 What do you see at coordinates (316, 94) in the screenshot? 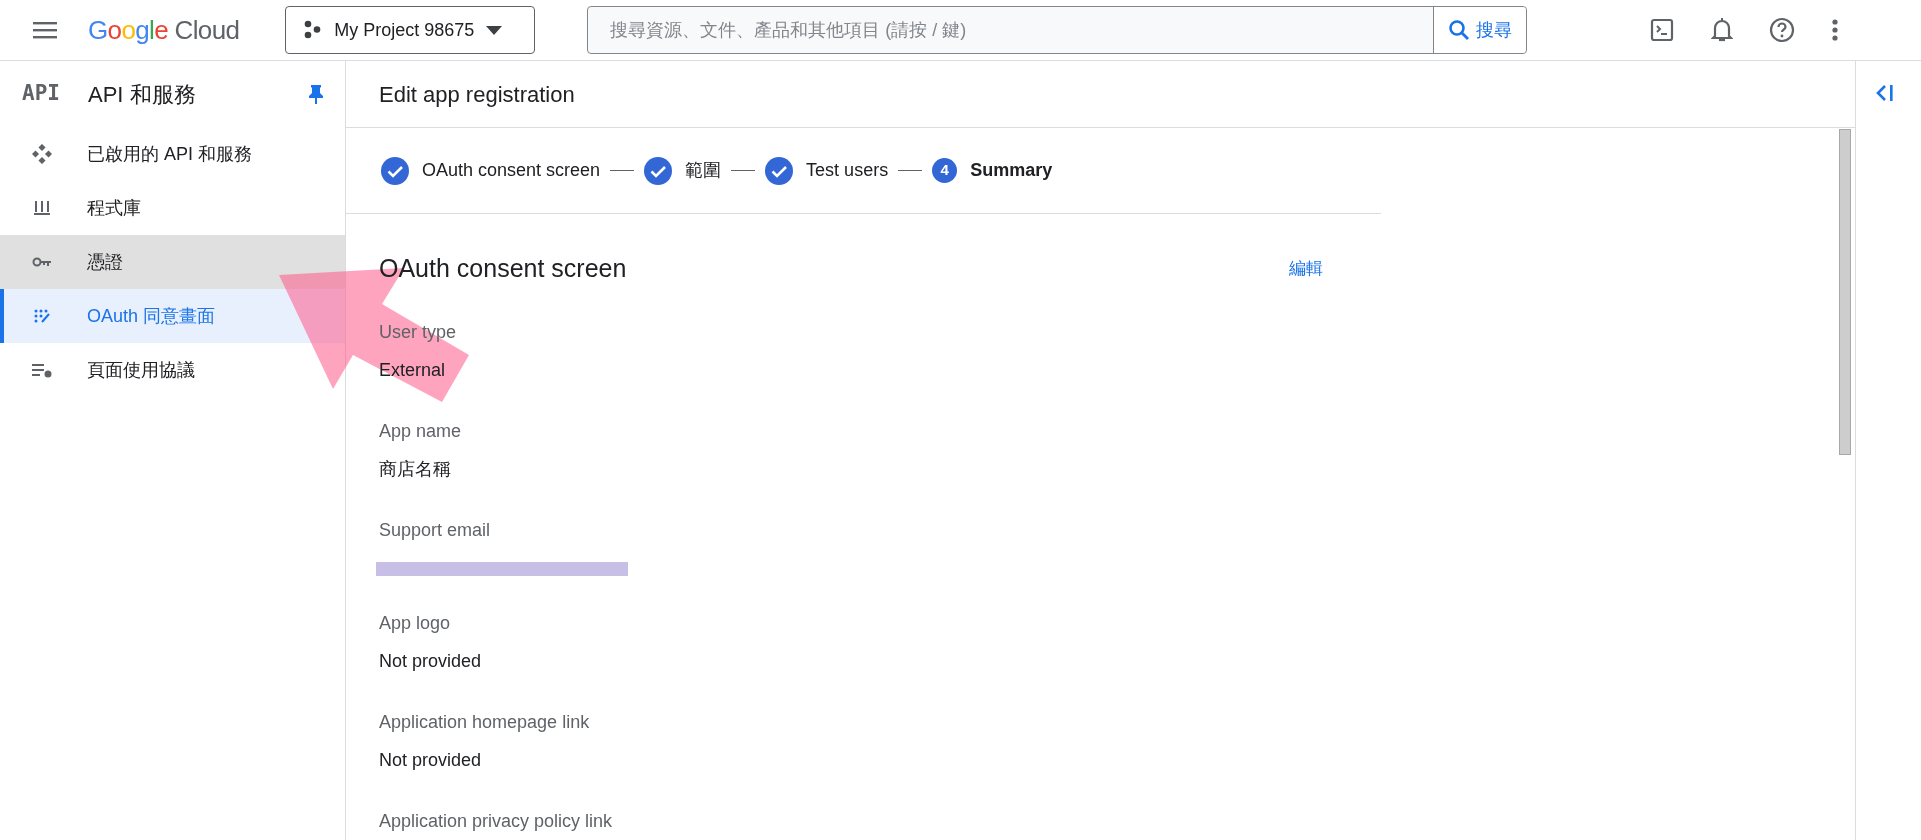
I see `pin-icon` at bounding box center [316, 94].